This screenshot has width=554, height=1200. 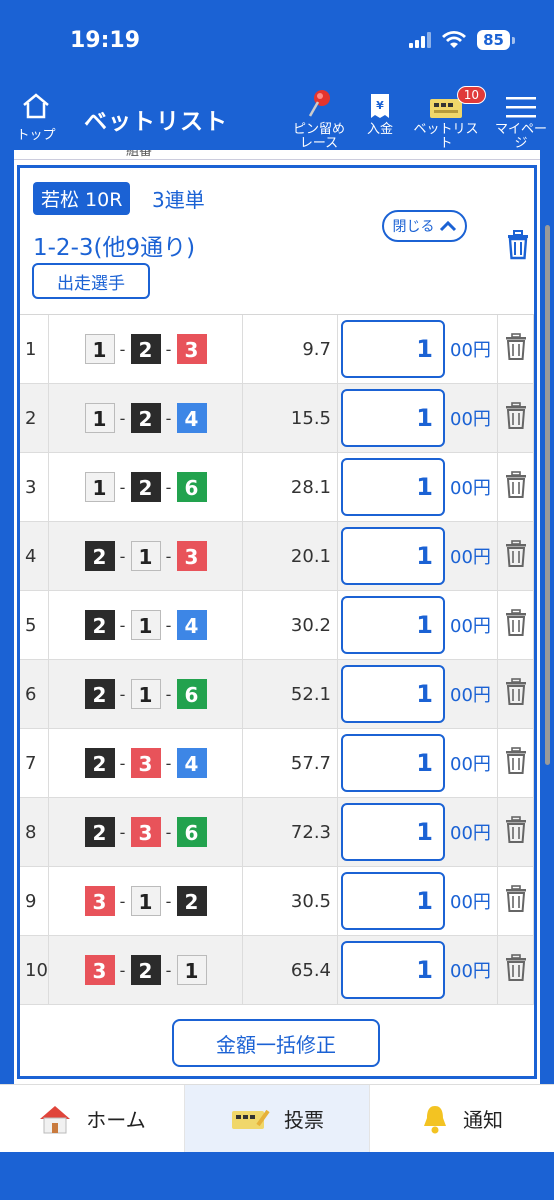 What do you see at coordinates (114, 248) in the screenshot?
I see `combo-summary: 1-2-3(他9通り)` at bounding box center [114, 248].